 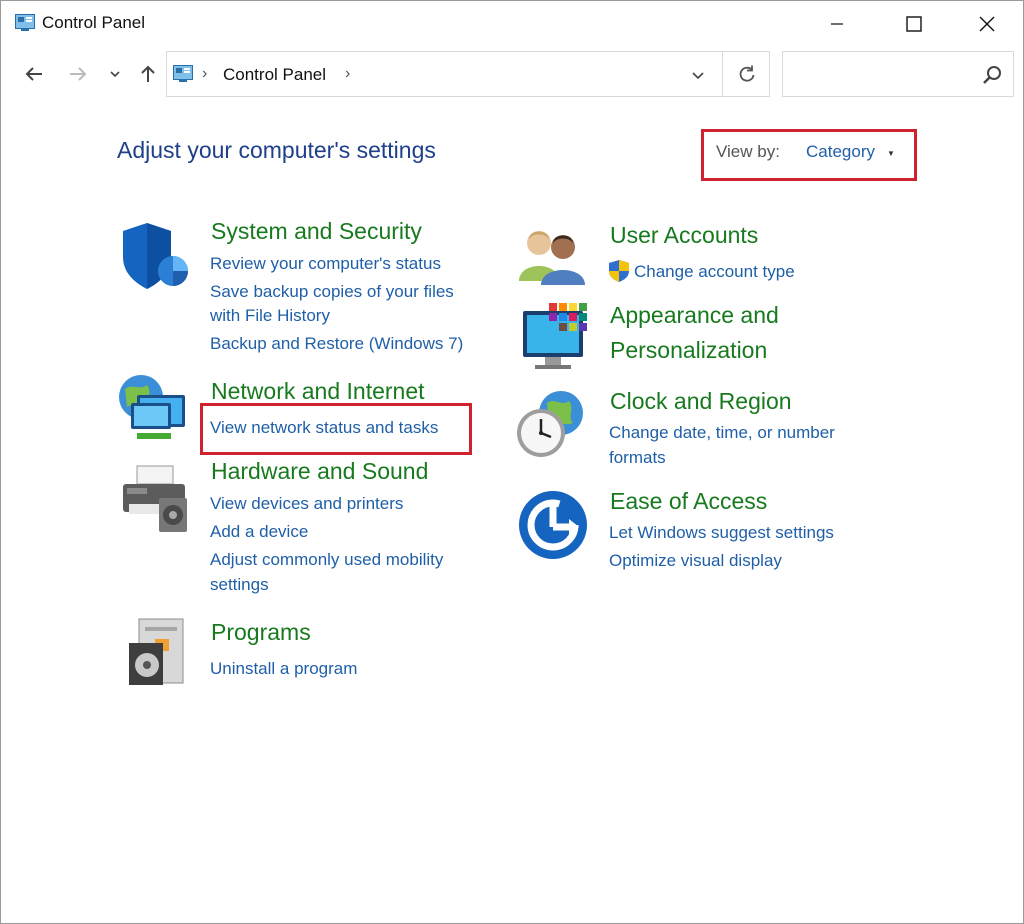 What do you see at coordinates (161, 653) in the screenshot?
I see `programs-icon` at bounding box center [161, 653].